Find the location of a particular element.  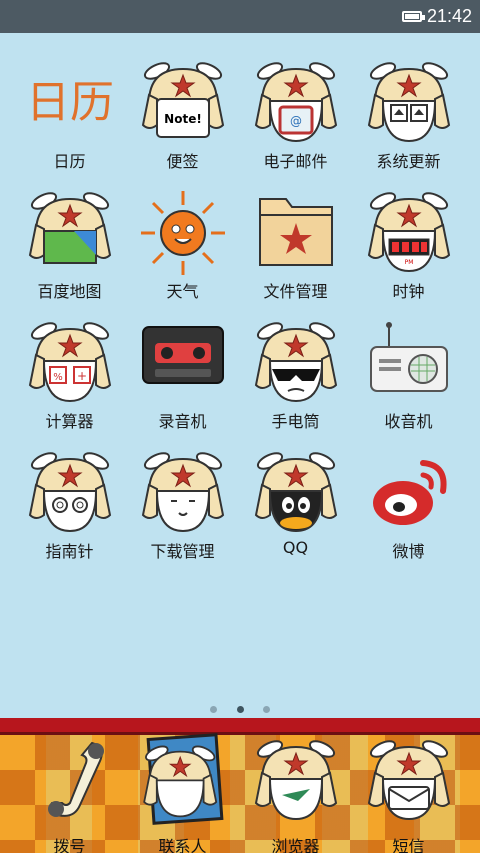

flashlight-icon is located at coordinates (296, 363).